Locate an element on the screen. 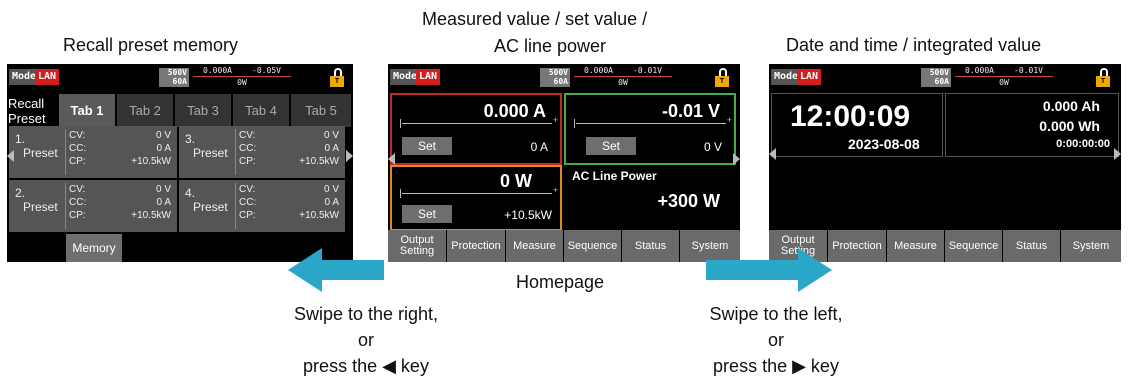  power-panel: 0 W Set +10.5kW is located at coordinates (476, 198).